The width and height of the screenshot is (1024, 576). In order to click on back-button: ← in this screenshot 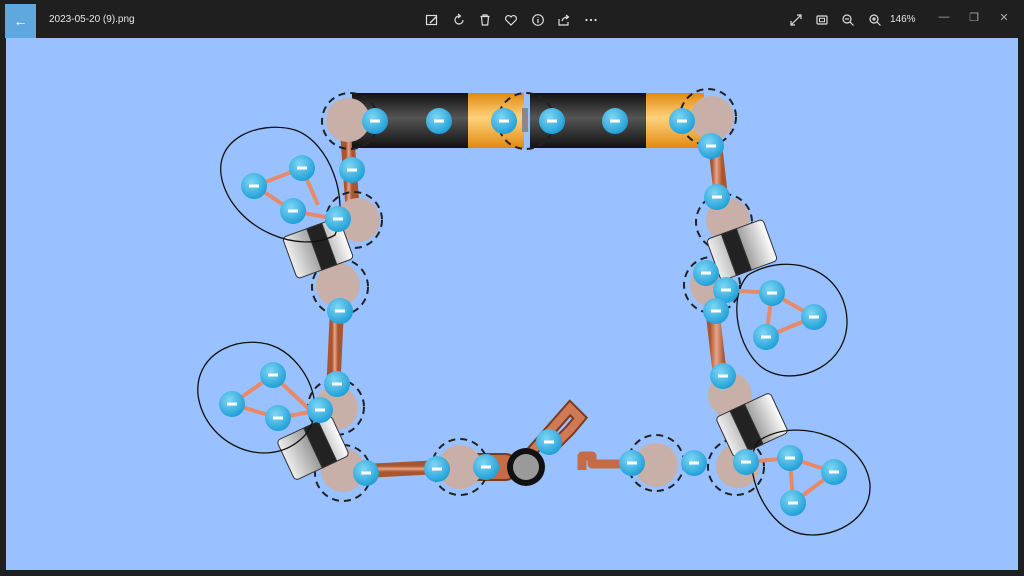, I will do `click(20, 21)`.